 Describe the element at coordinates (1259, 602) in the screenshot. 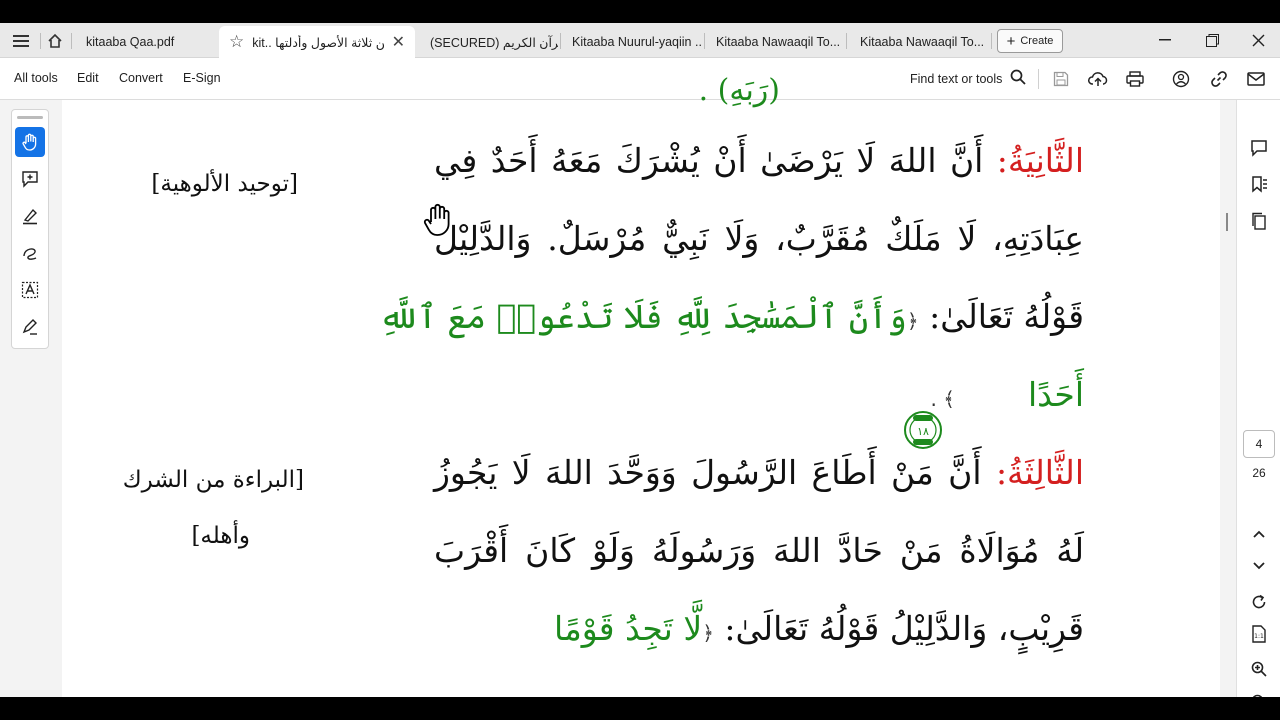

I see `rotate-icon` at that location.